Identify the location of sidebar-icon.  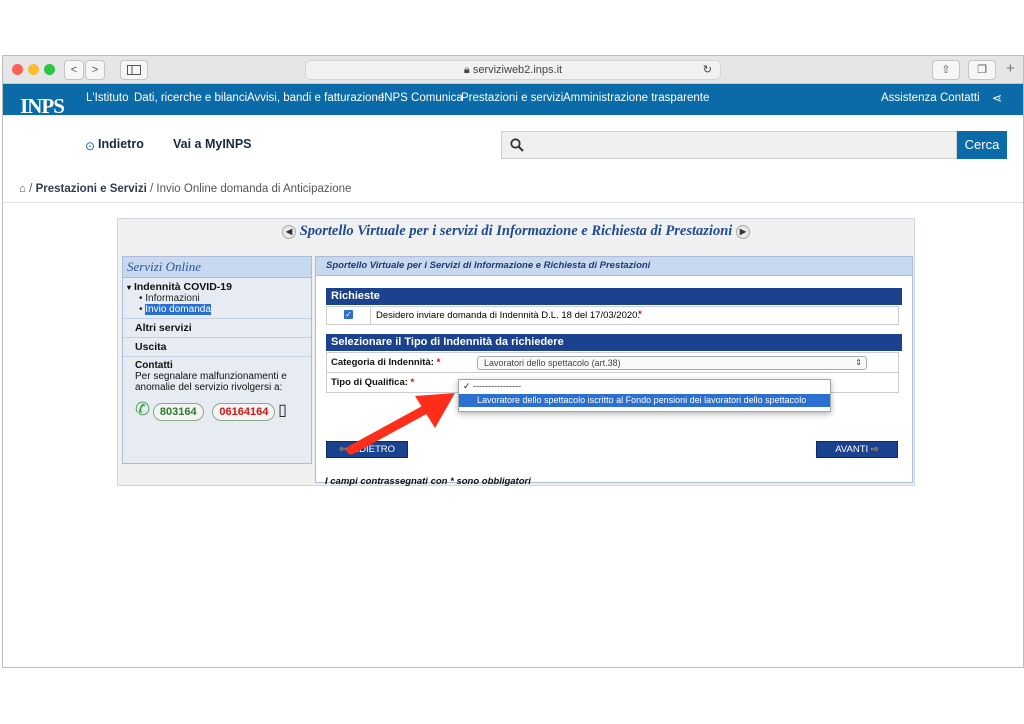
(134, 70).